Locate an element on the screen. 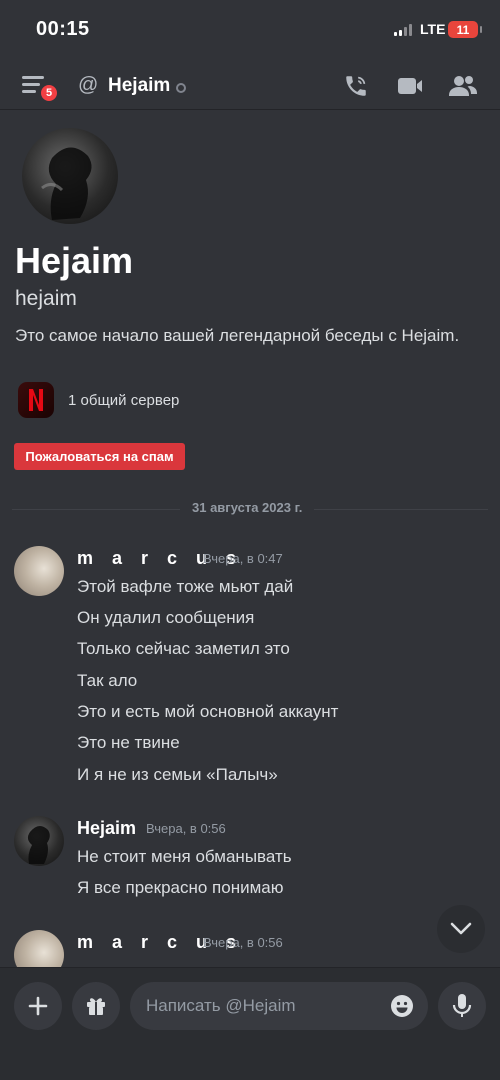 The width and height of the screenshot is (500, 1080). message-timestamp: Вчера, в 0:47 is located at coordinates (243, 558).